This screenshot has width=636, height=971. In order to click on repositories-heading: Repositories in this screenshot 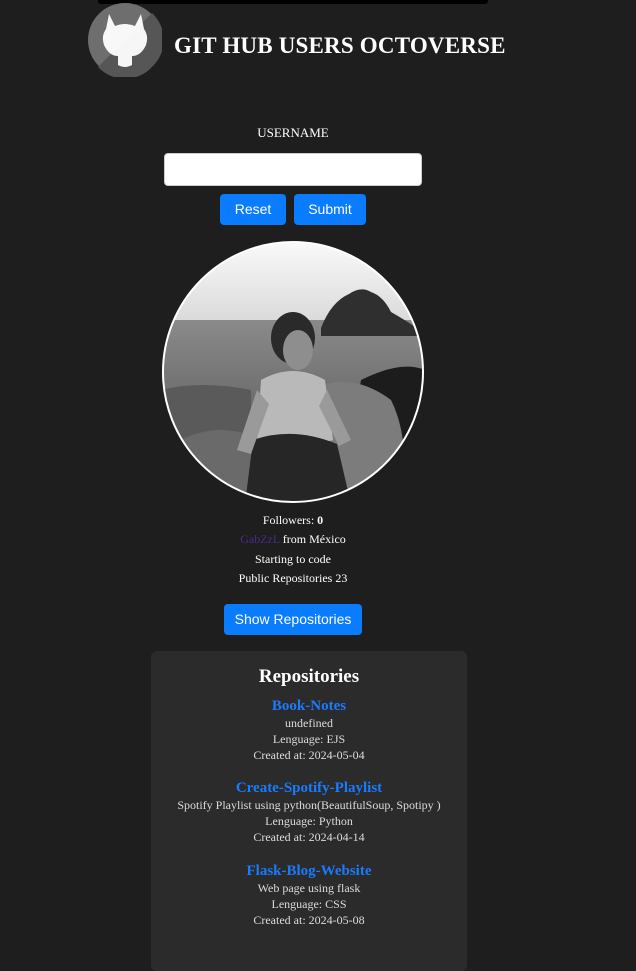, I will do `click(309, 676)`.